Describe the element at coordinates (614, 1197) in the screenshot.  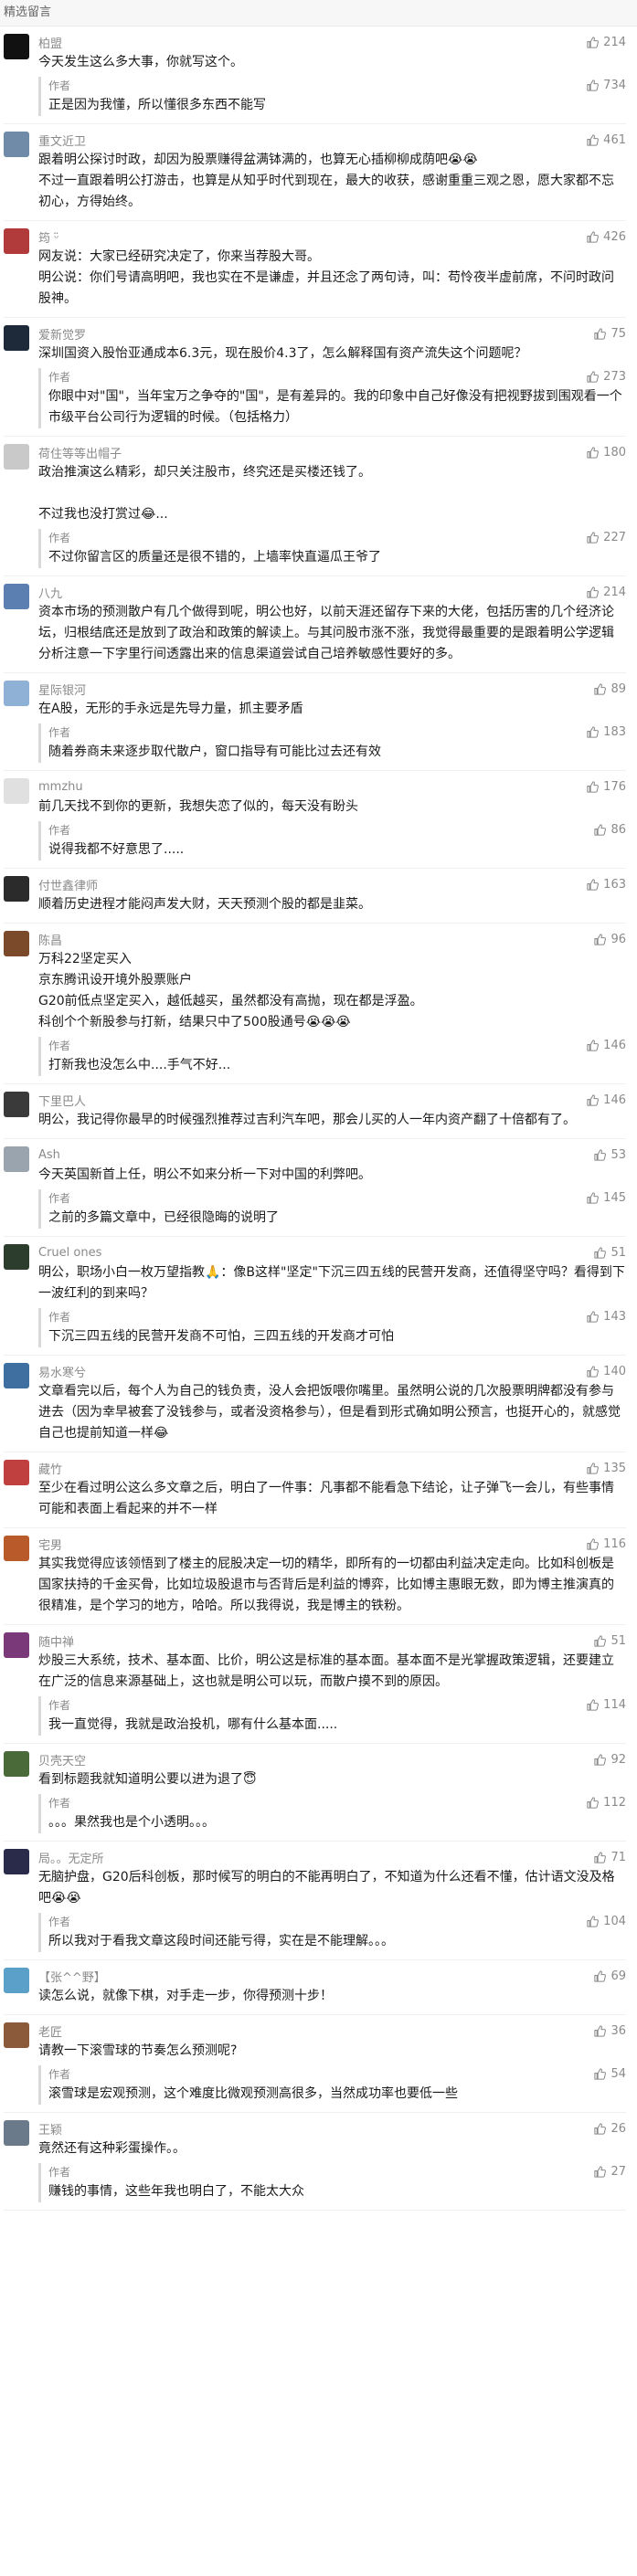
I see `reply-like-count: 145` at that location.